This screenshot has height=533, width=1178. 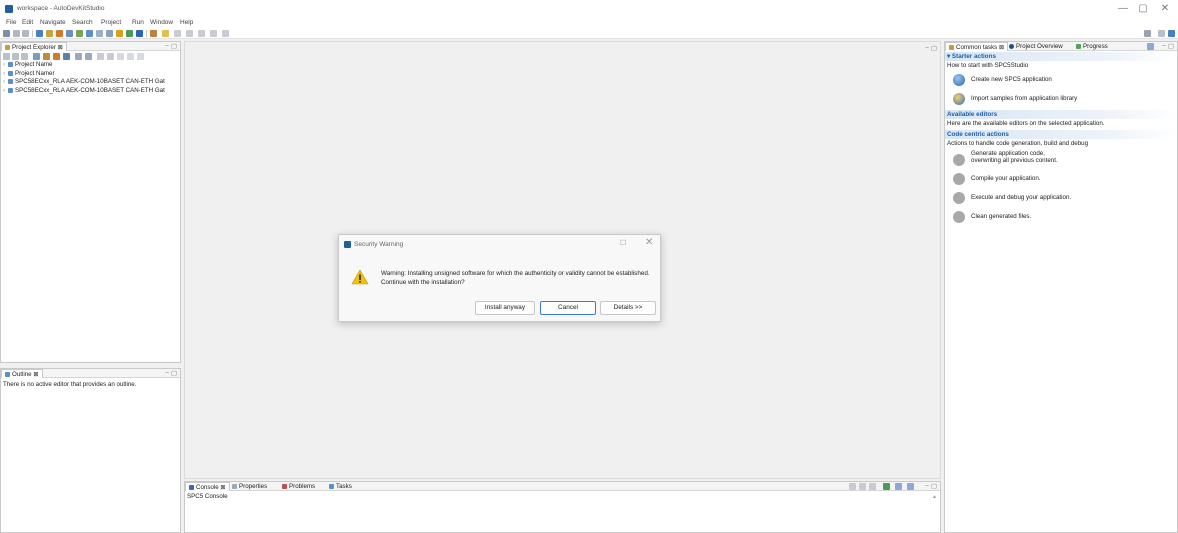 I want to click on available-editors-heading: Available editors, so click(x=1061, y=114).